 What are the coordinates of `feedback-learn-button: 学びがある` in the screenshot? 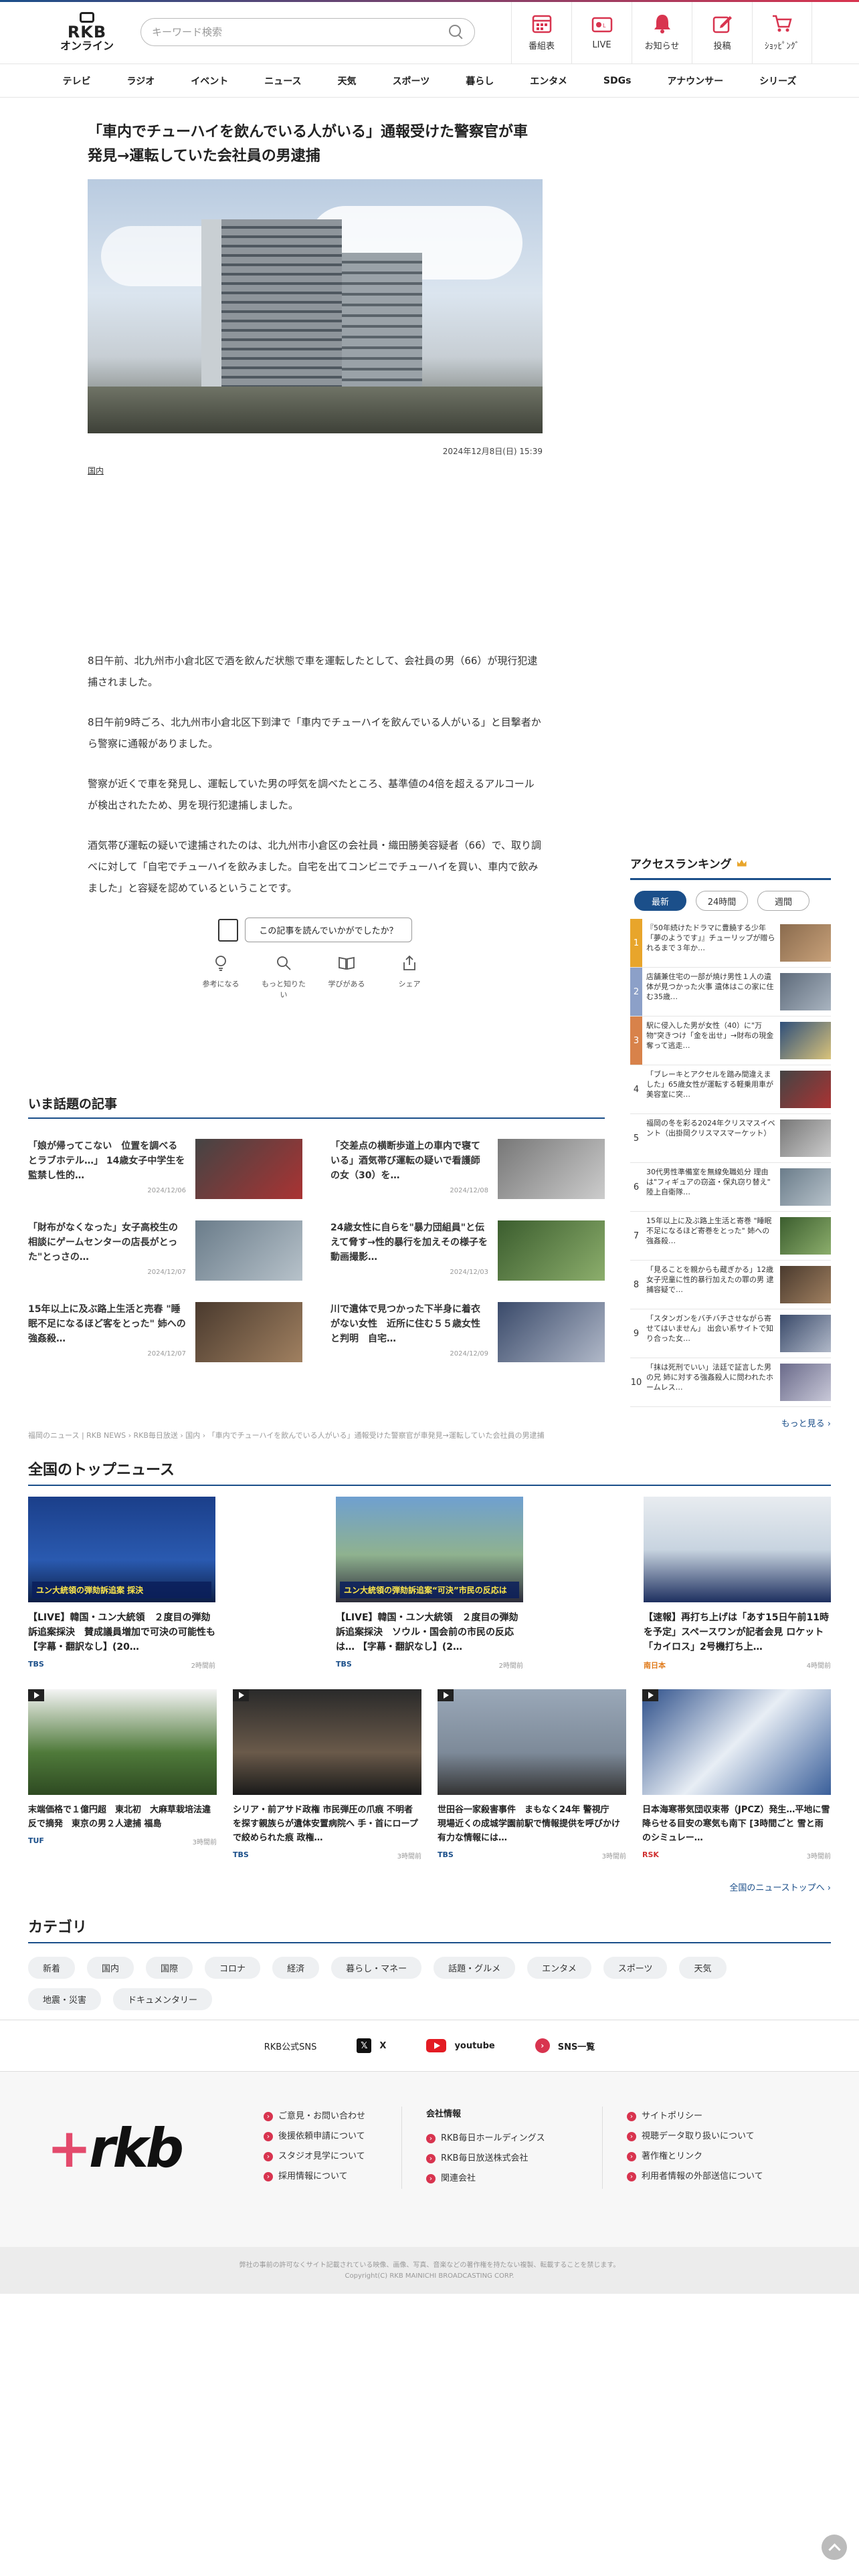 It's located at (346, 977).